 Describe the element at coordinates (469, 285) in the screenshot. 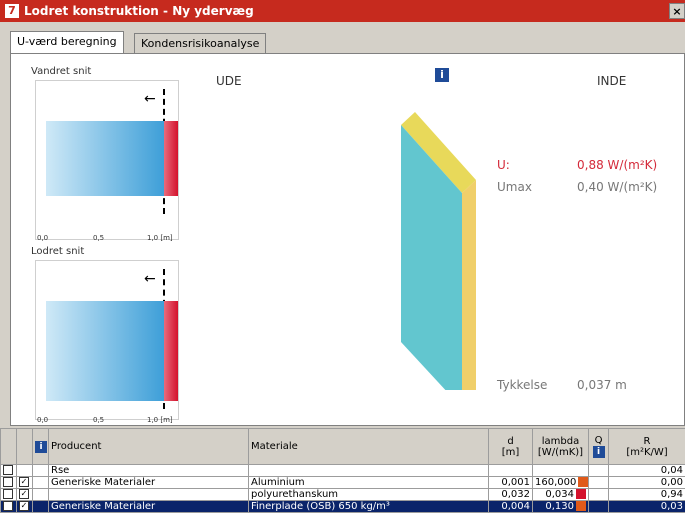

I see `wall-side-face` at that location.